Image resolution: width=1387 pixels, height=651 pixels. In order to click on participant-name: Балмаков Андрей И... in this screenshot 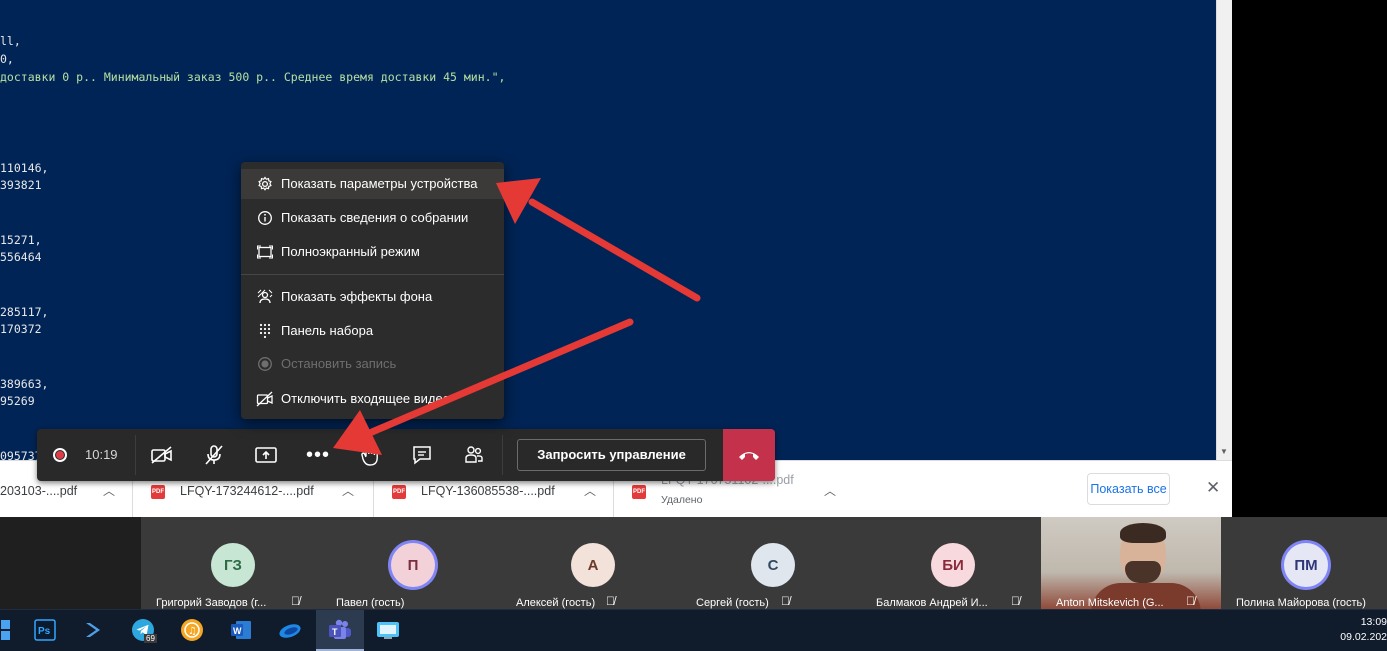, I will do `click(932, 603)`.